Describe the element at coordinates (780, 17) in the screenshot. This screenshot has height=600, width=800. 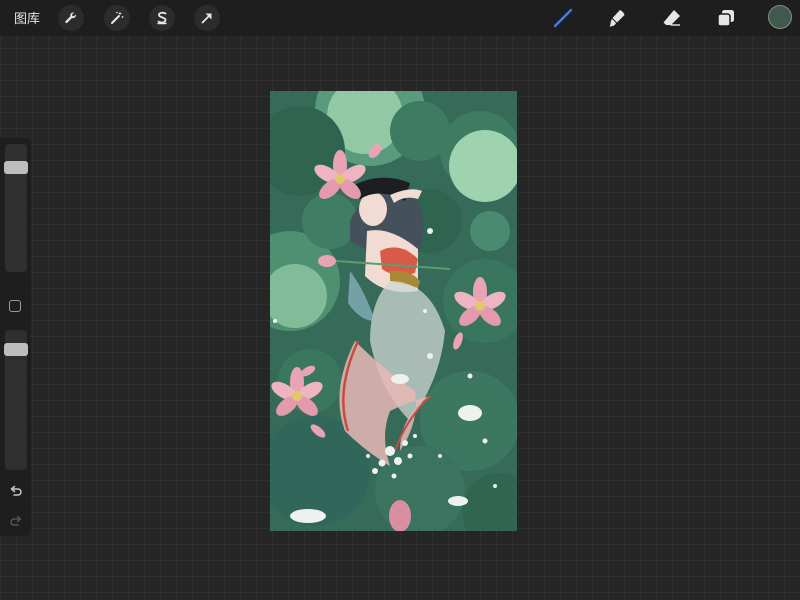
I see `color-swatch` at that location.